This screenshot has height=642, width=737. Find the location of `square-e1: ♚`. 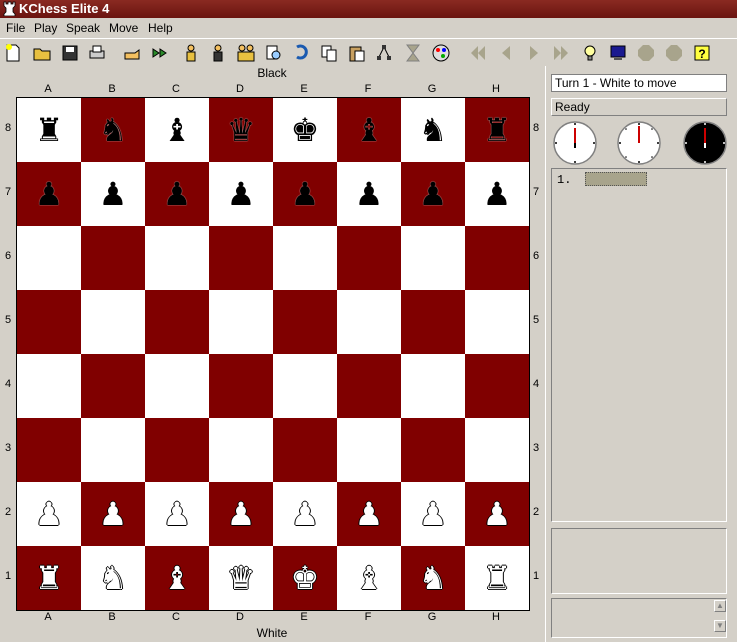

square-e1: ♚ is located at coordinates (305, 578).